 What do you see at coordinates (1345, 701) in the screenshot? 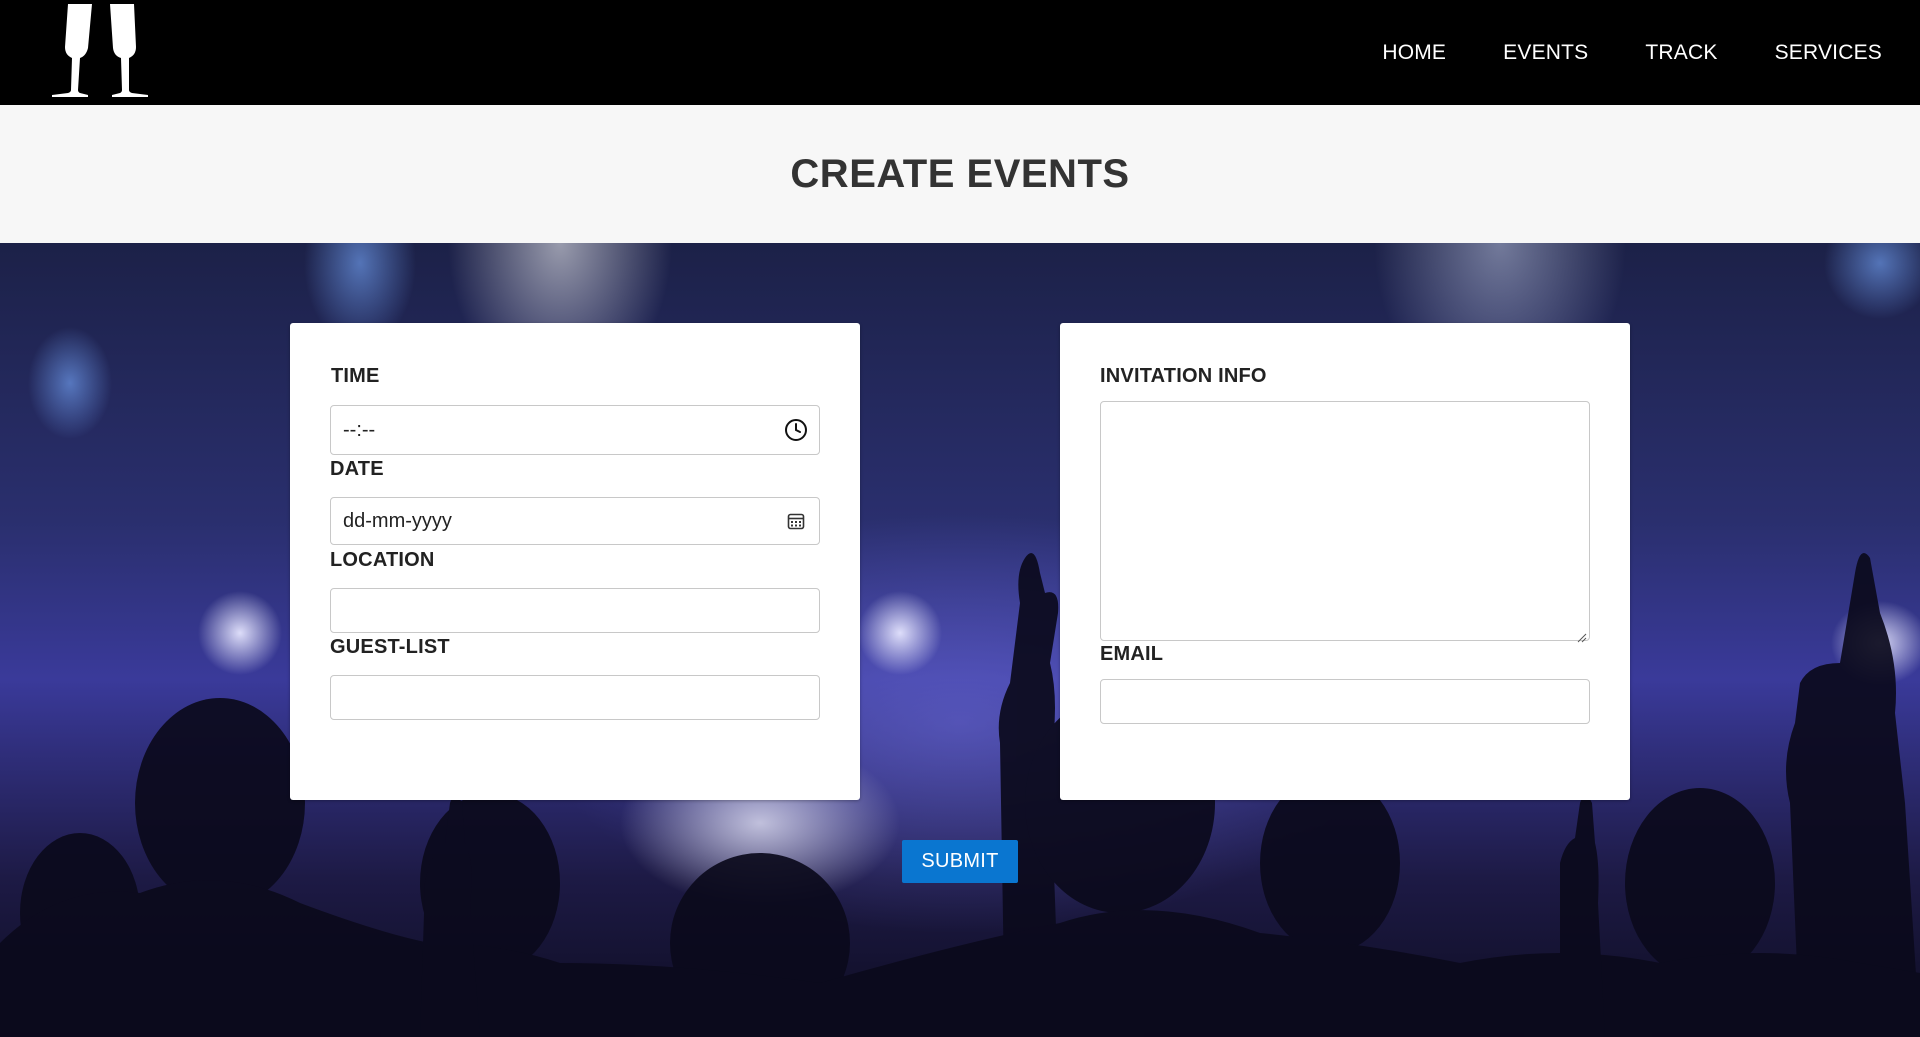
I see `email-input` at bounding box center [1345, 701].